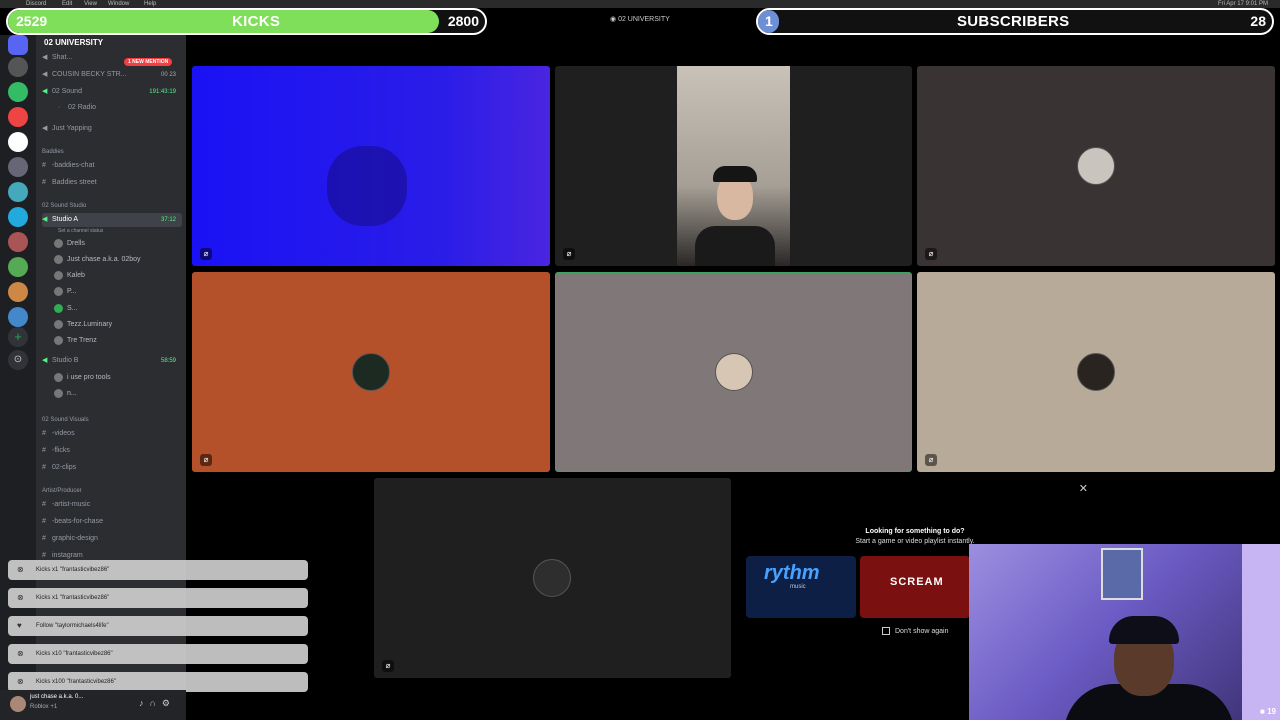 The image size is (1280, 720). What do you see at coordinates (90, 4) in the screenshot?
I see `menubar-view: View` at bounding box center [90, 4].